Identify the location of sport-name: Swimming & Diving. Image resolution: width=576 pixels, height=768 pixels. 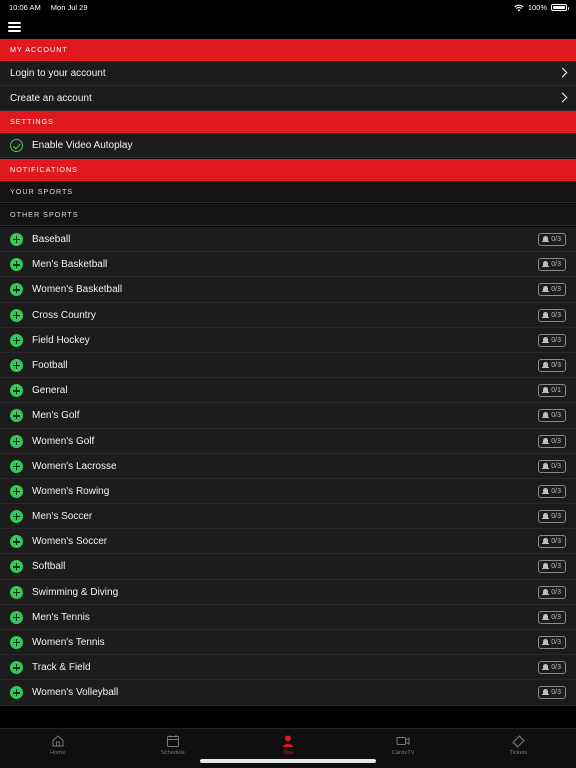
(75, 592).